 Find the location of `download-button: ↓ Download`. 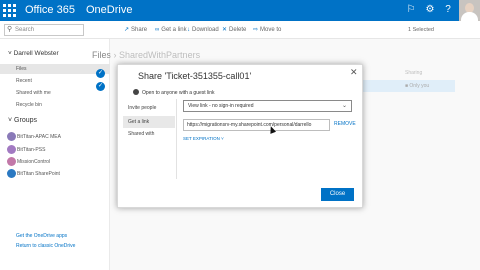

download-button: ↓ Download is located at coordinates (203, 30).